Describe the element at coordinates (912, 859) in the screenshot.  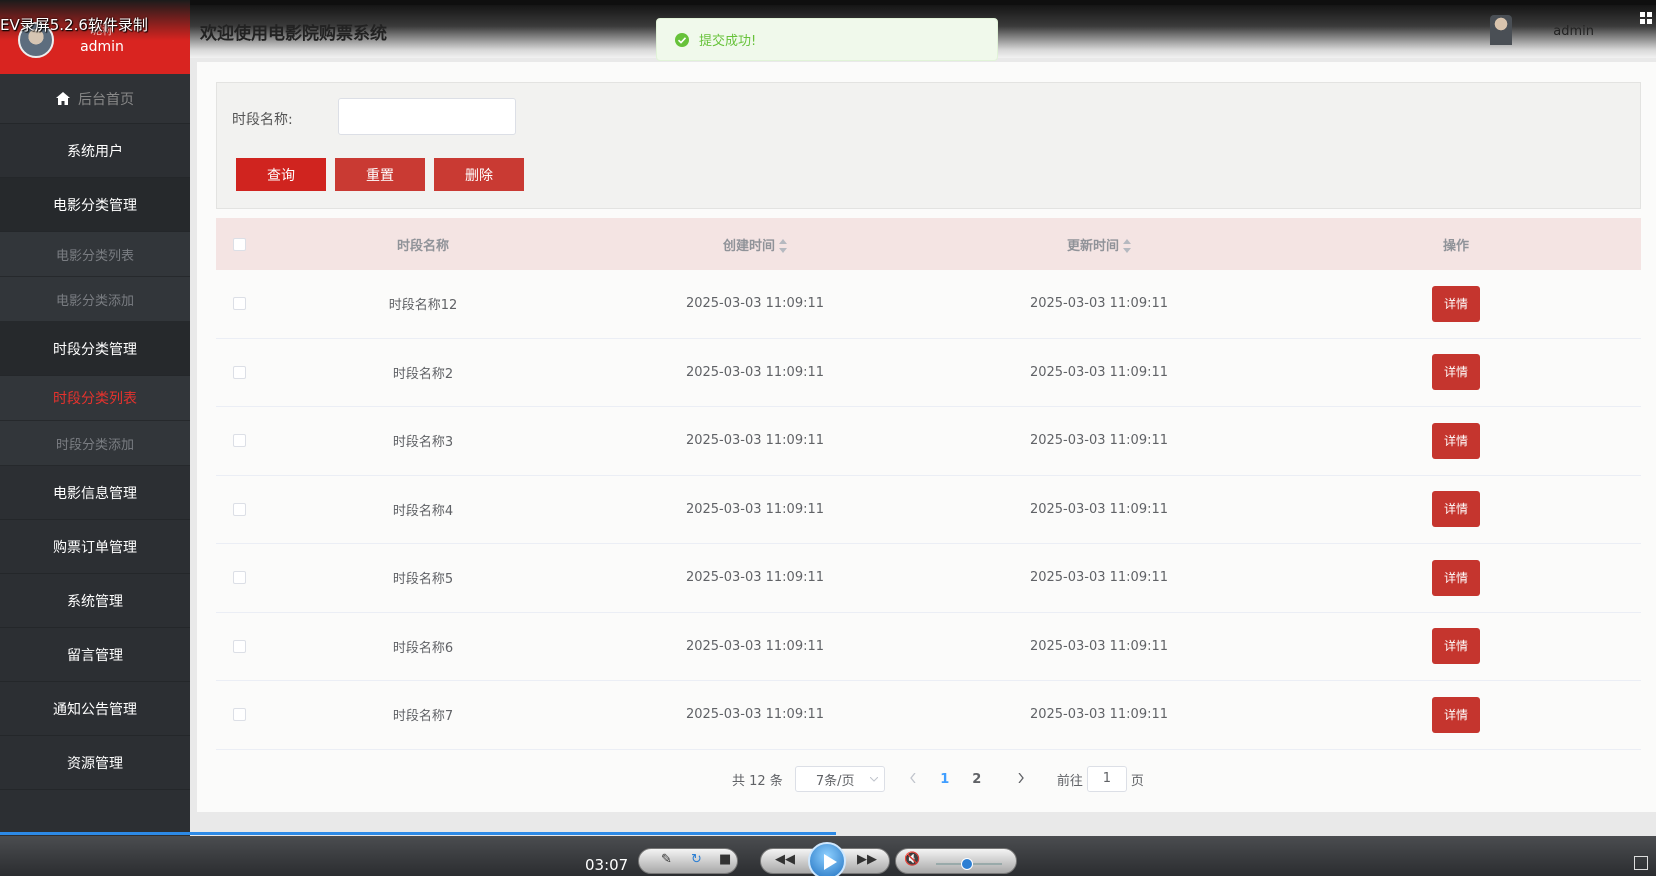
I see `mute-icon: 🔇` at that location.